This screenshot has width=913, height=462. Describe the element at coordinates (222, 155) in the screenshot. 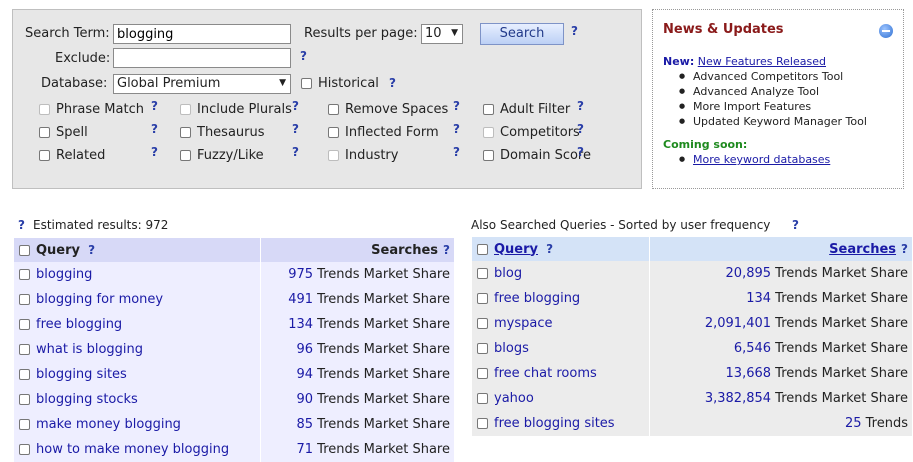

I see `option-fuzzy-like: Fuzzy/Like` at that location.